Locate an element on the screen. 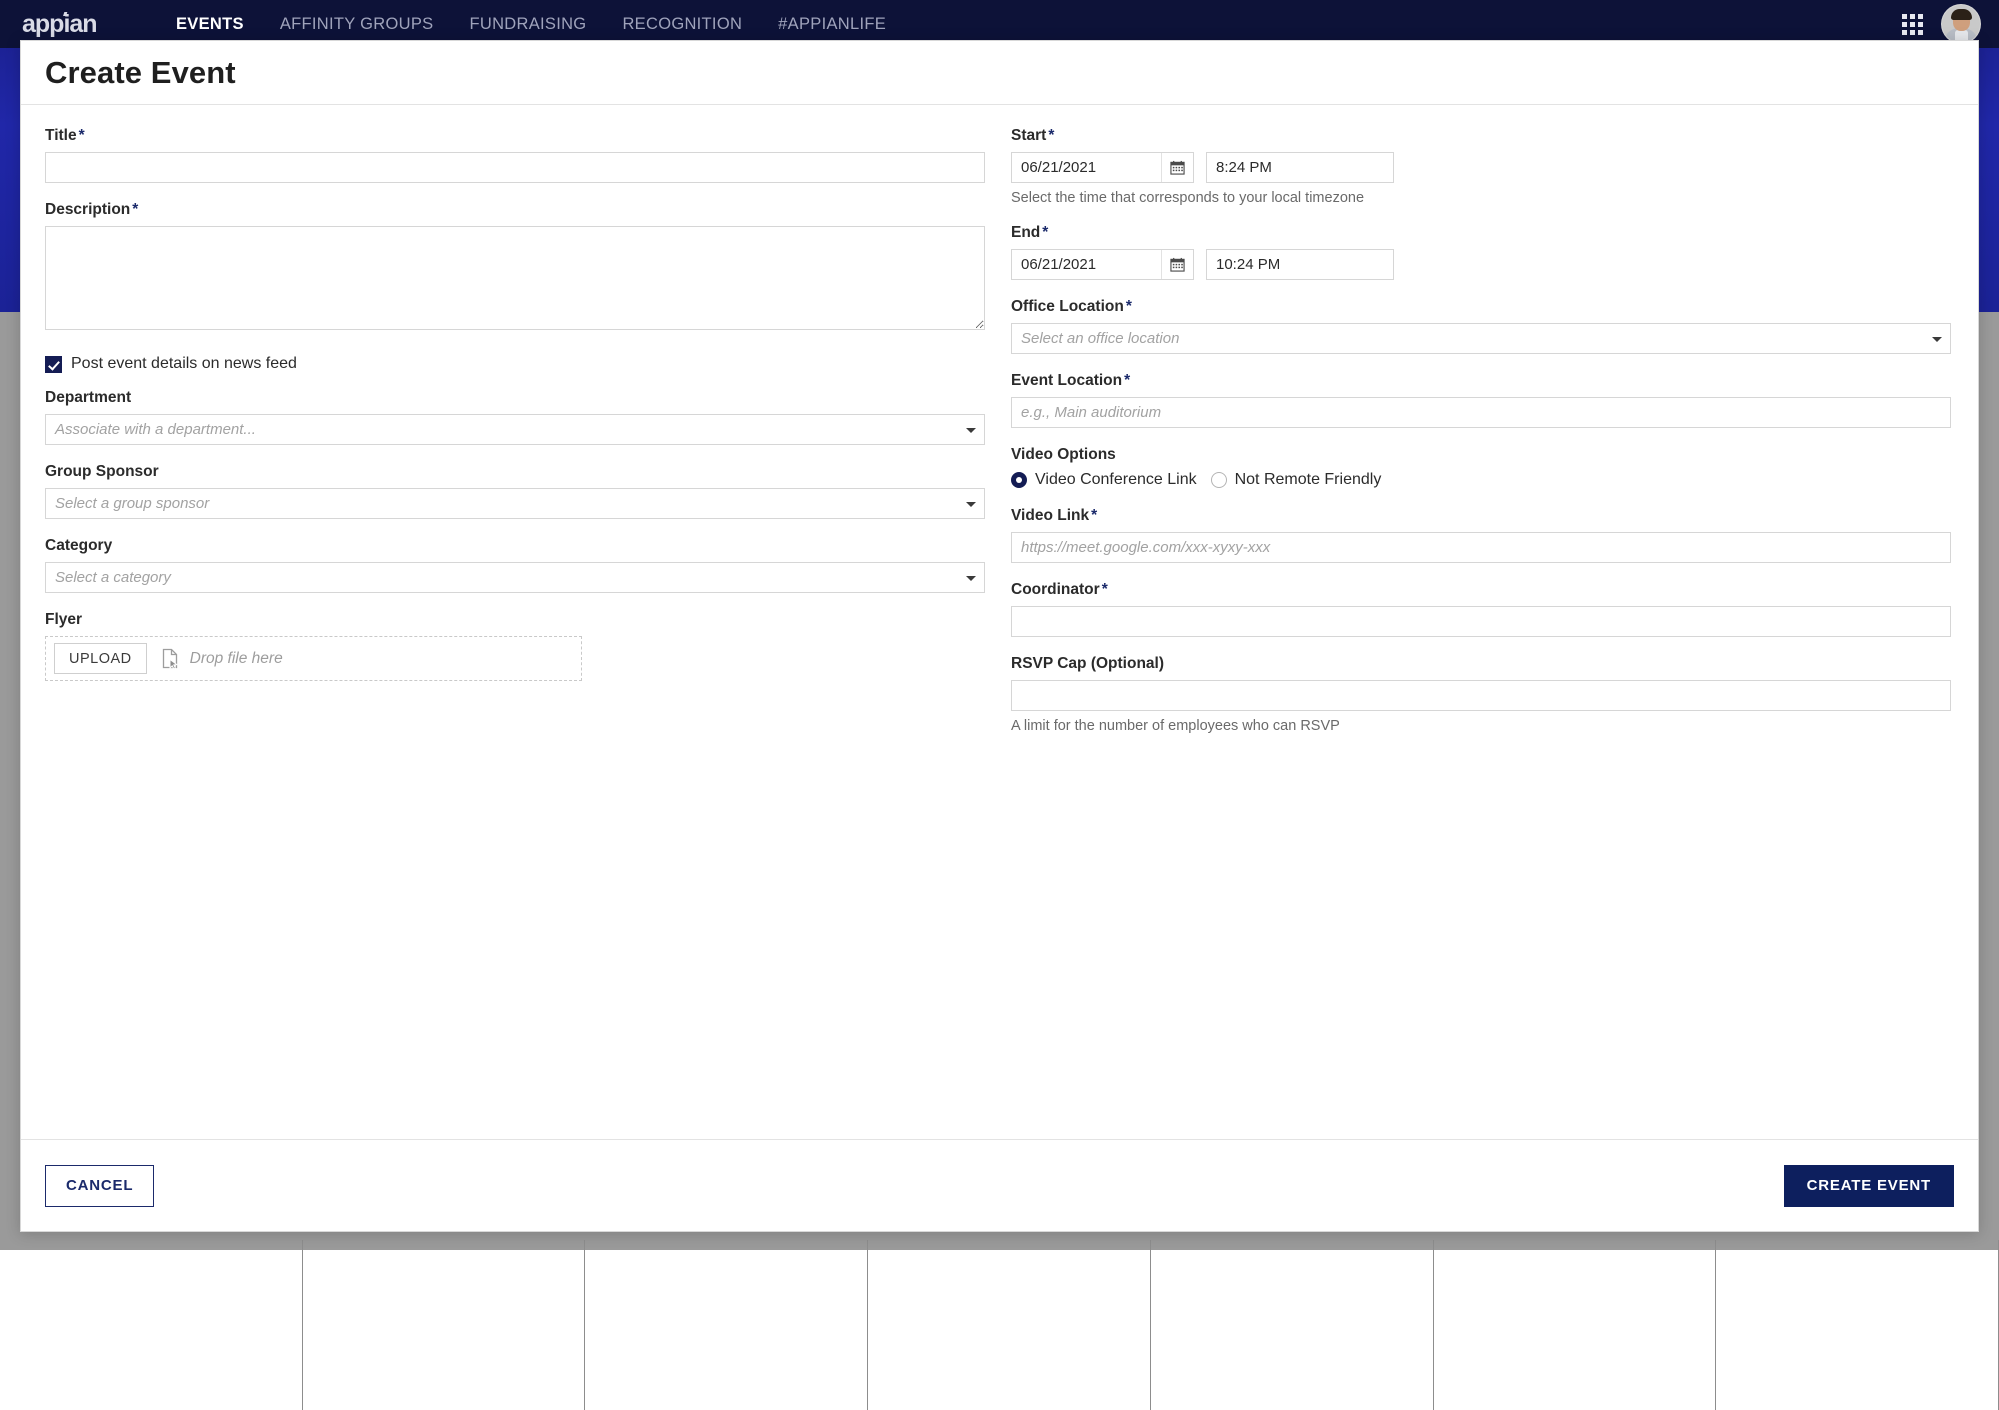 The image size is (1999, 1410). start-date-field is located at coordinates (1102, 167).